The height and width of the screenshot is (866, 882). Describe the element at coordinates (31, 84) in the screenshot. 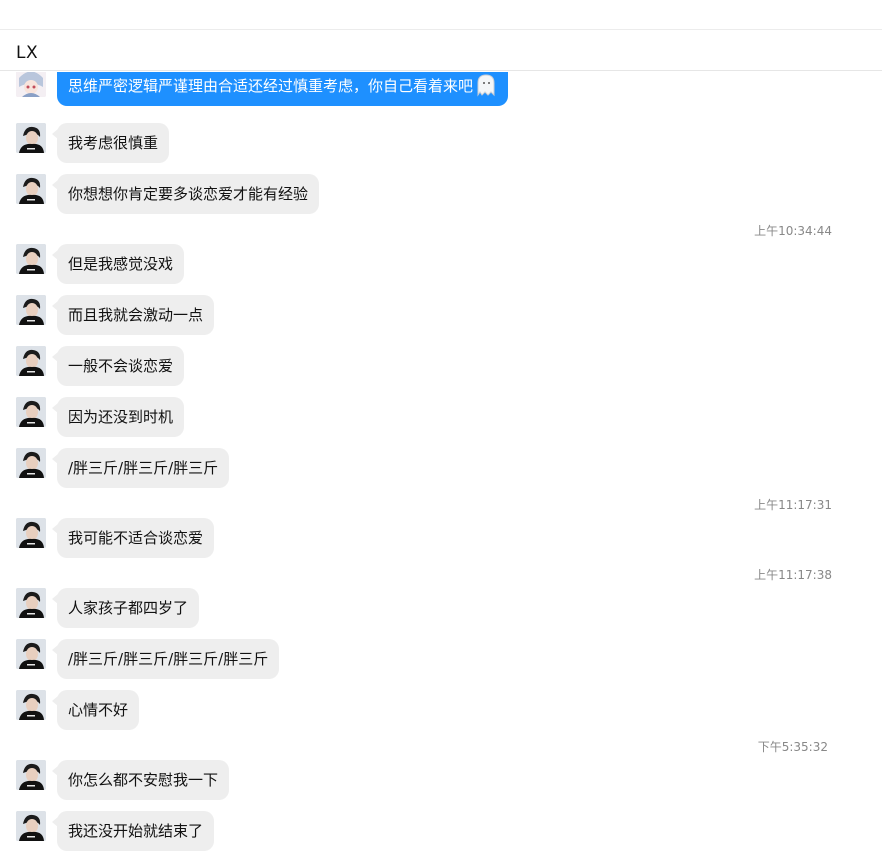

I see `anime-avatar` at that location.